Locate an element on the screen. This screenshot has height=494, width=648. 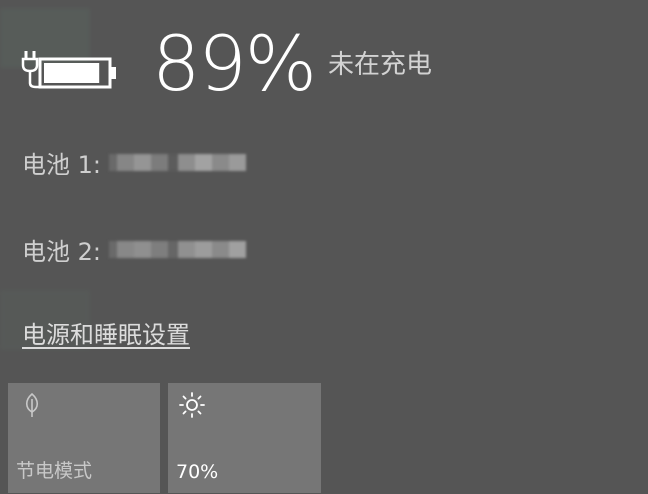
battery-1-row: 电池 1: is located at coordinates (134, 162).